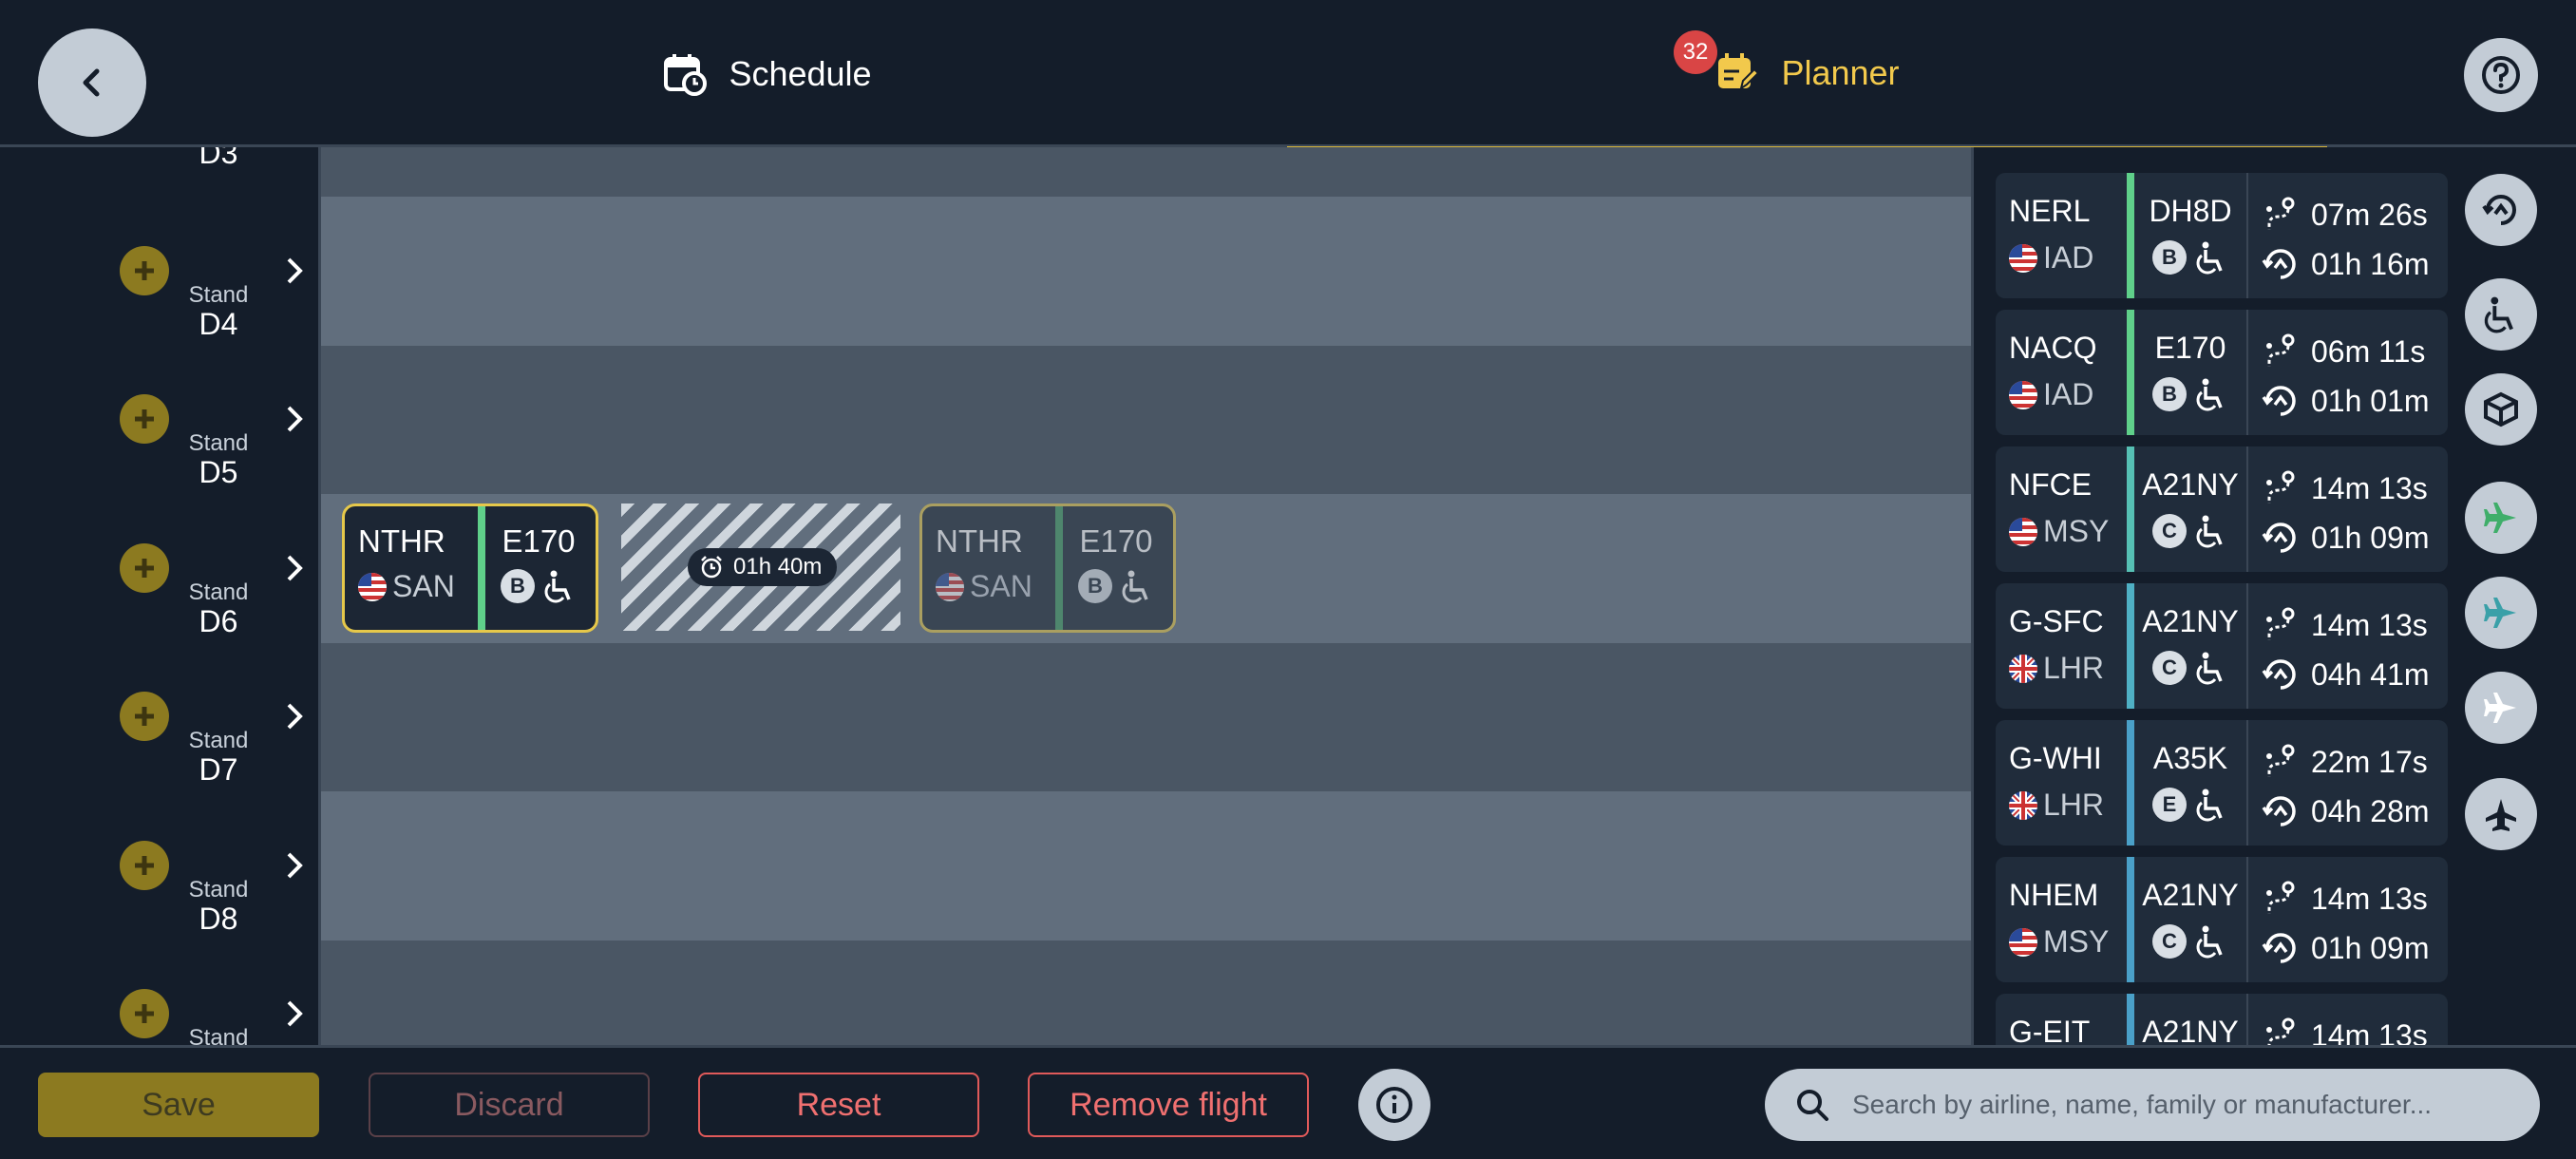 This screenshot has width=2576, height=1159. Describe the element at coordinates (1116, 541) in the screenshot. I see `aircraft-type: E170` at that location.